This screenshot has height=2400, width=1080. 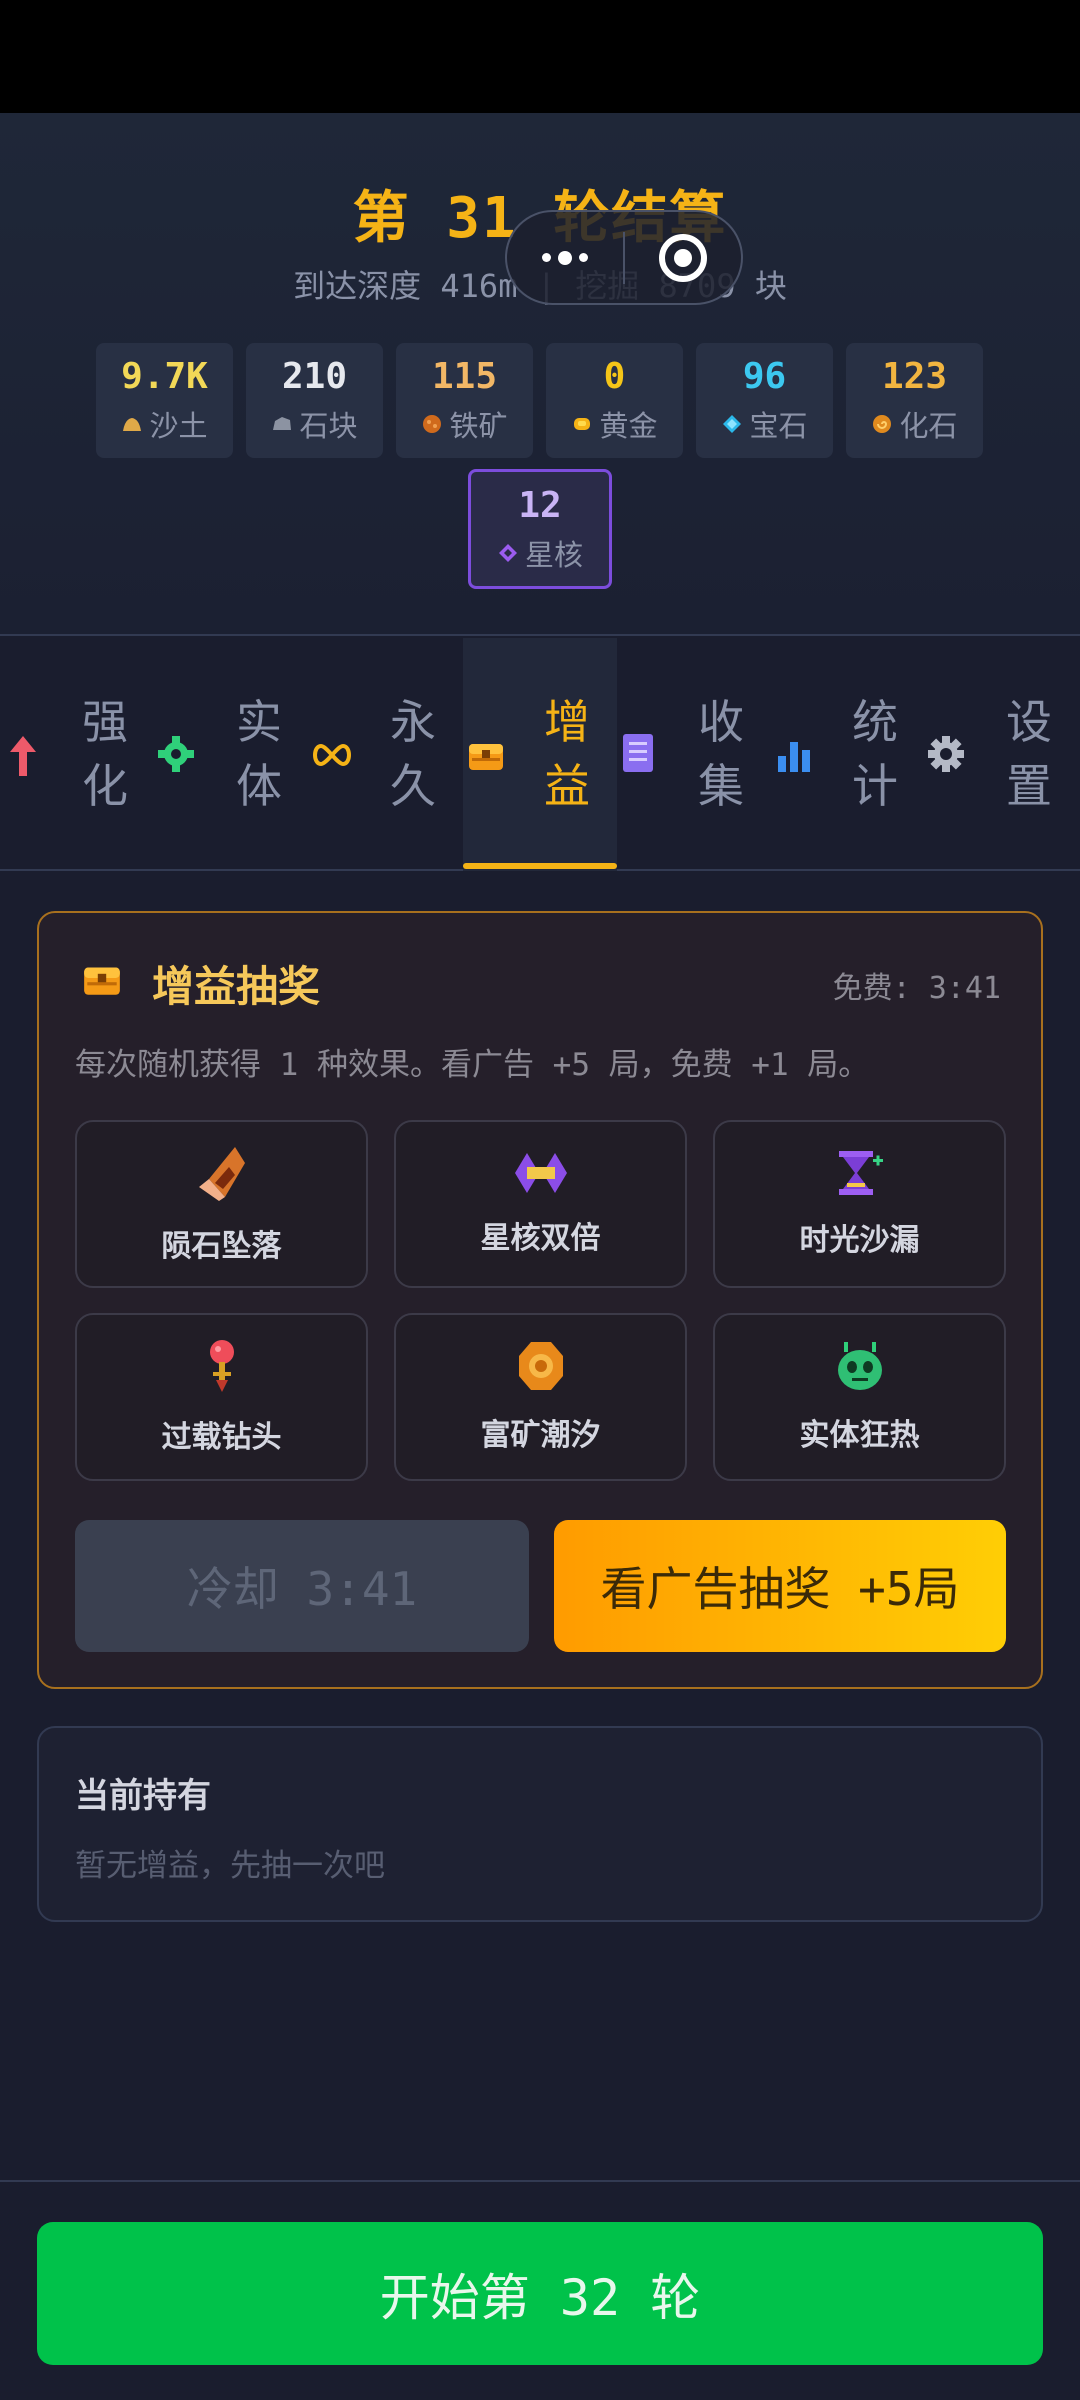 I want to click on more-dots-icon, so click(x=565, y=257).